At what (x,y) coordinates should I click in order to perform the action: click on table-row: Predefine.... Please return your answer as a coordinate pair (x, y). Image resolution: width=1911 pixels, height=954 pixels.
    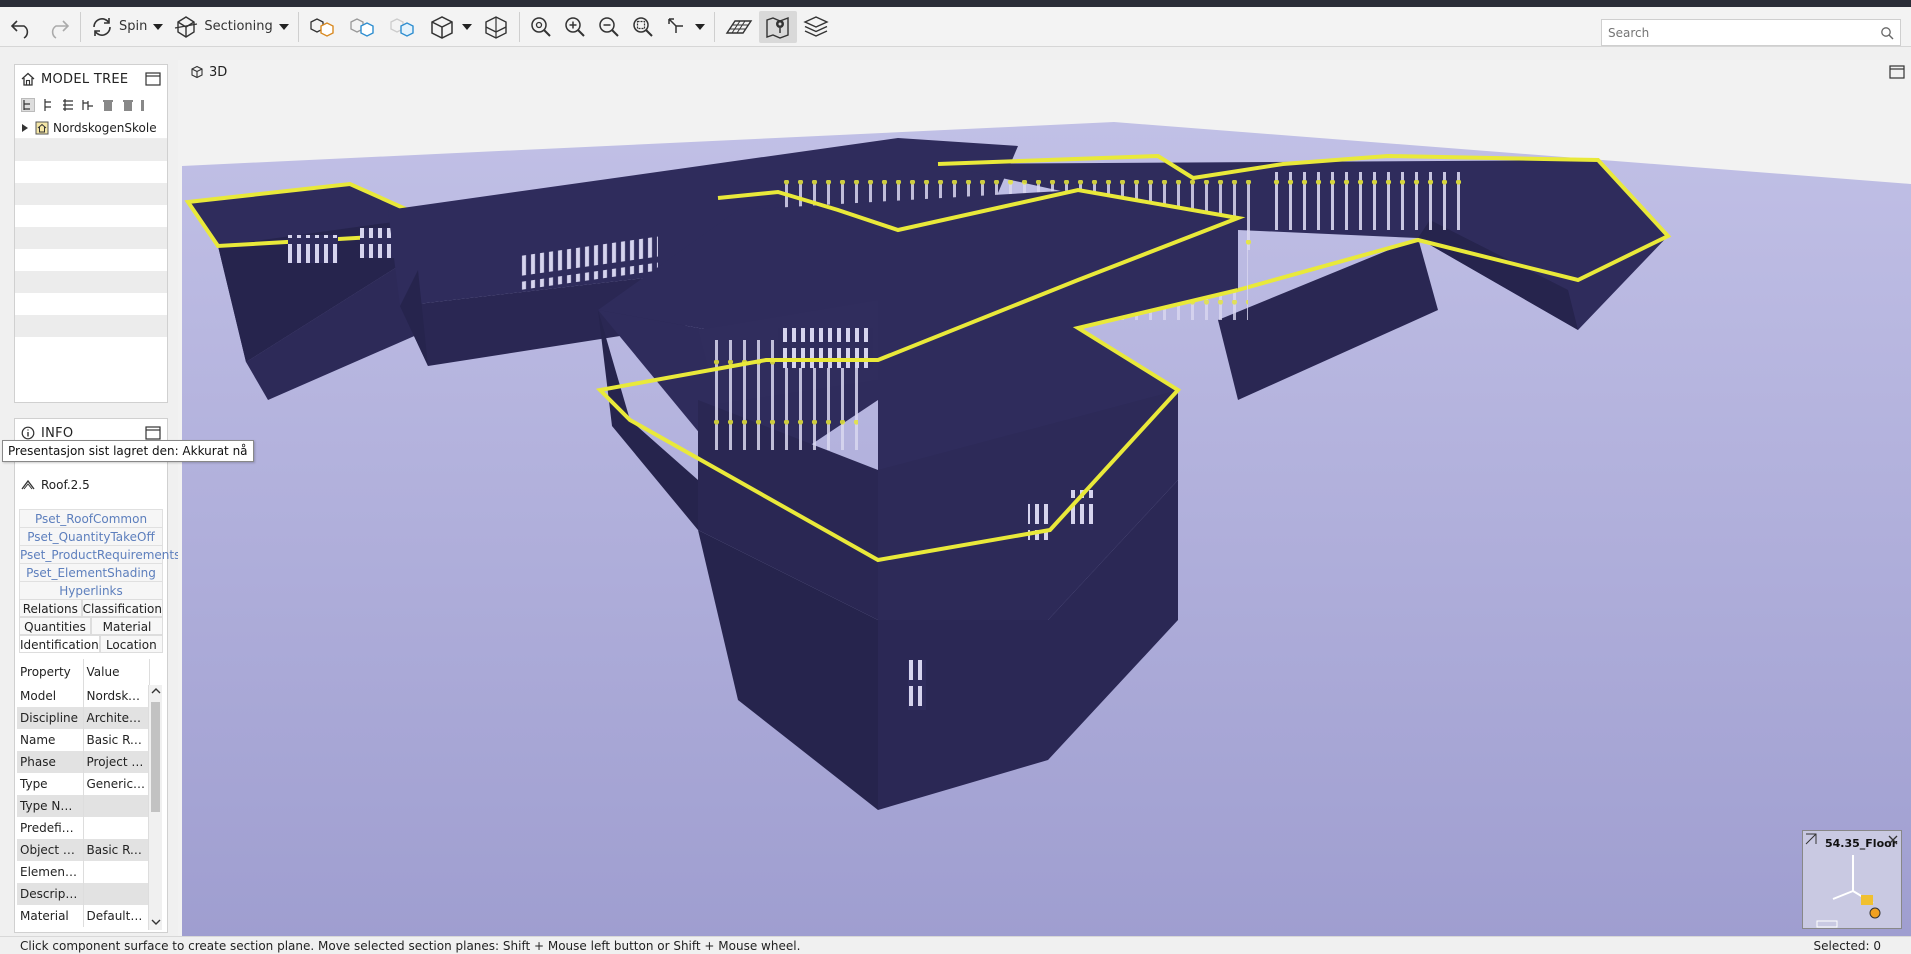
    Looking at the image, I should click on (83, 828).